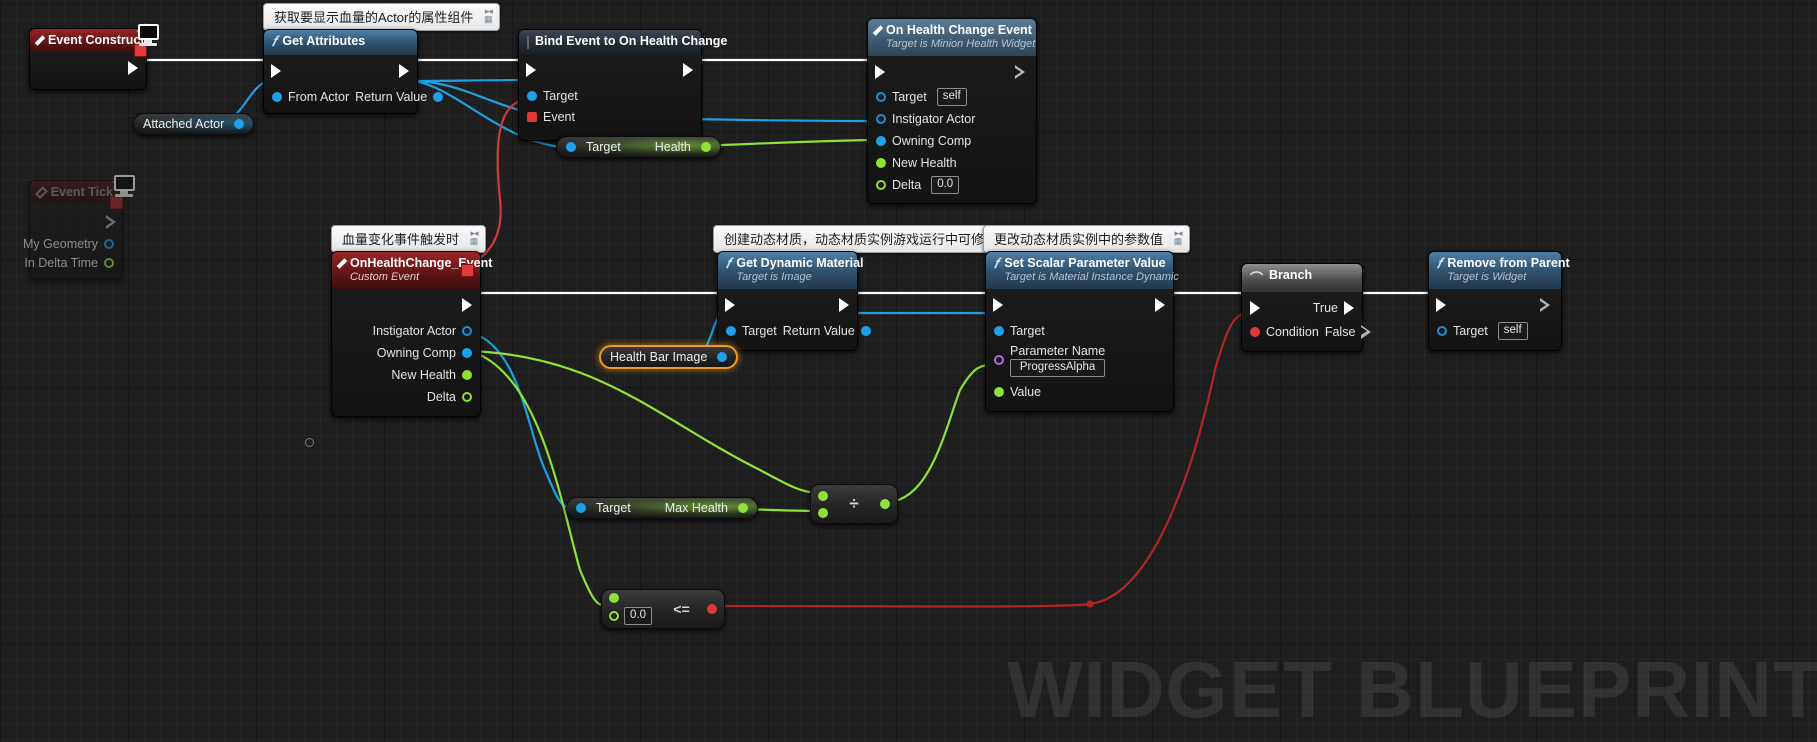  What do you see at coordinates (623, 42) in the screenshot?
I see `node-title-bar: Bind Event to On Health Change` at bounding box center [623, 42].